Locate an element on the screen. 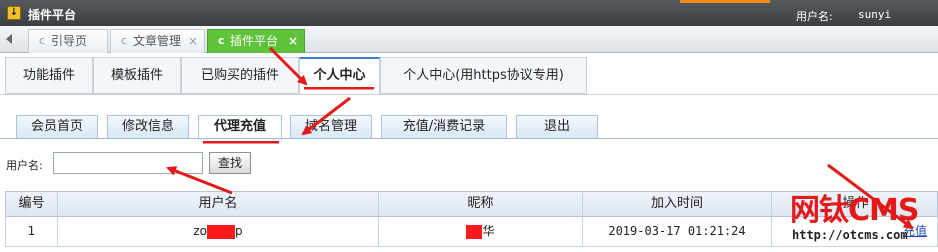 The image size is (938, 252). column-header-id: 编号 is located at coordinates (32, 204).